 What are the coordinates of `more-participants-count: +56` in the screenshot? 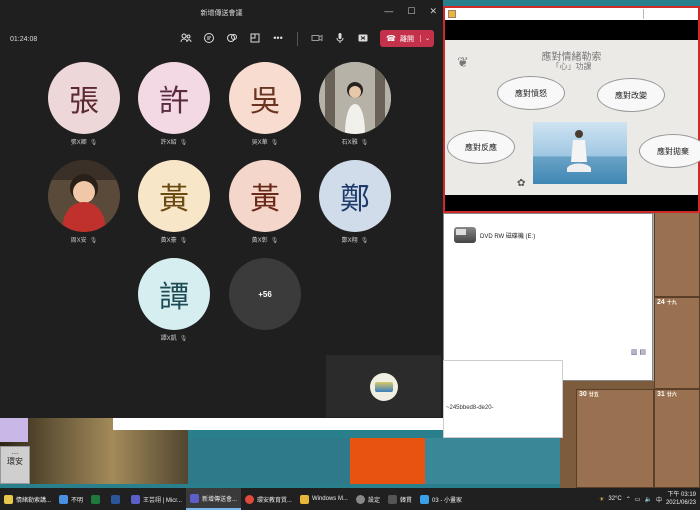 It's located at (265, 294).